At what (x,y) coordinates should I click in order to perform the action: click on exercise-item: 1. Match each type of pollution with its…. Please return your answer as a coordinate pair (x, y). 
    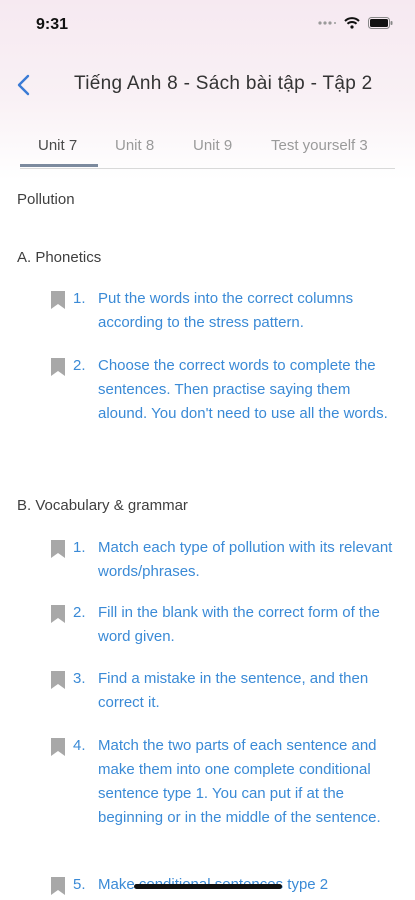
    Looking at the image, I should click on (223, 561).